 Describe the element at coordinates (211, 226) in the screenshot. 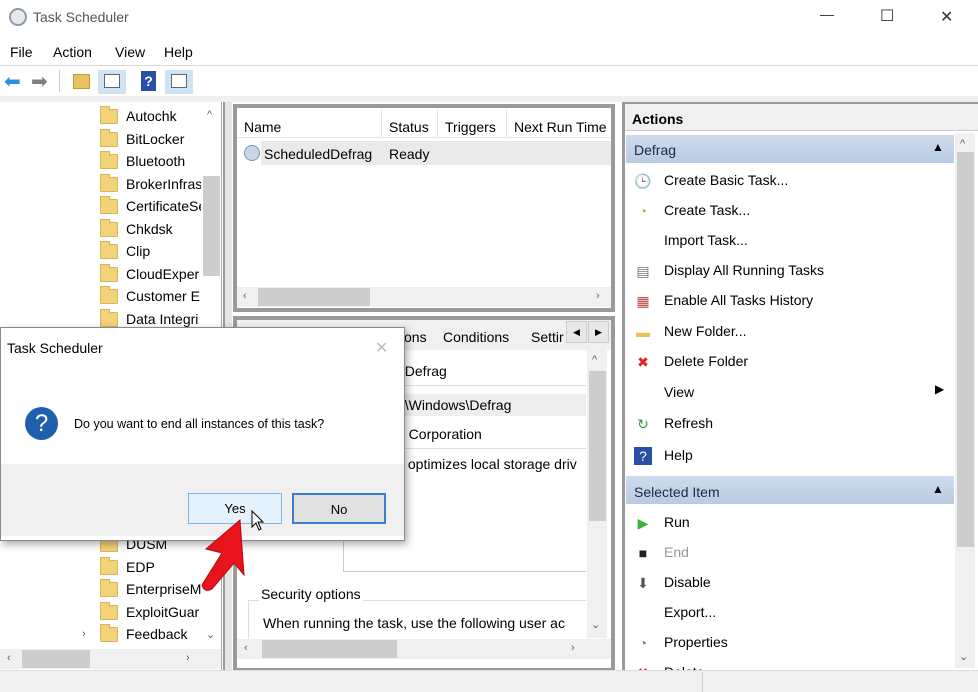

I see `tree-scroll-thumb` at that location.